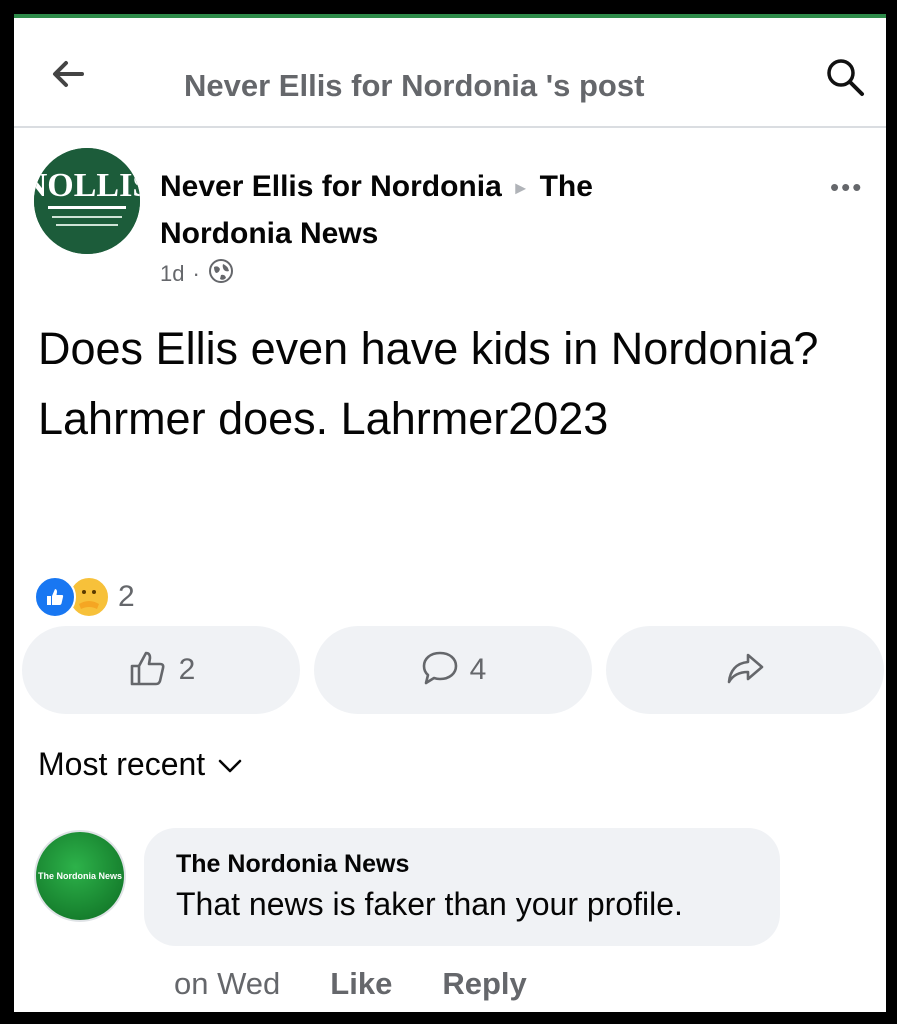 Image resolution: width=897 pixels, height=1024 pixels. I want to click on reaction-count: 2, so click(126, 596).